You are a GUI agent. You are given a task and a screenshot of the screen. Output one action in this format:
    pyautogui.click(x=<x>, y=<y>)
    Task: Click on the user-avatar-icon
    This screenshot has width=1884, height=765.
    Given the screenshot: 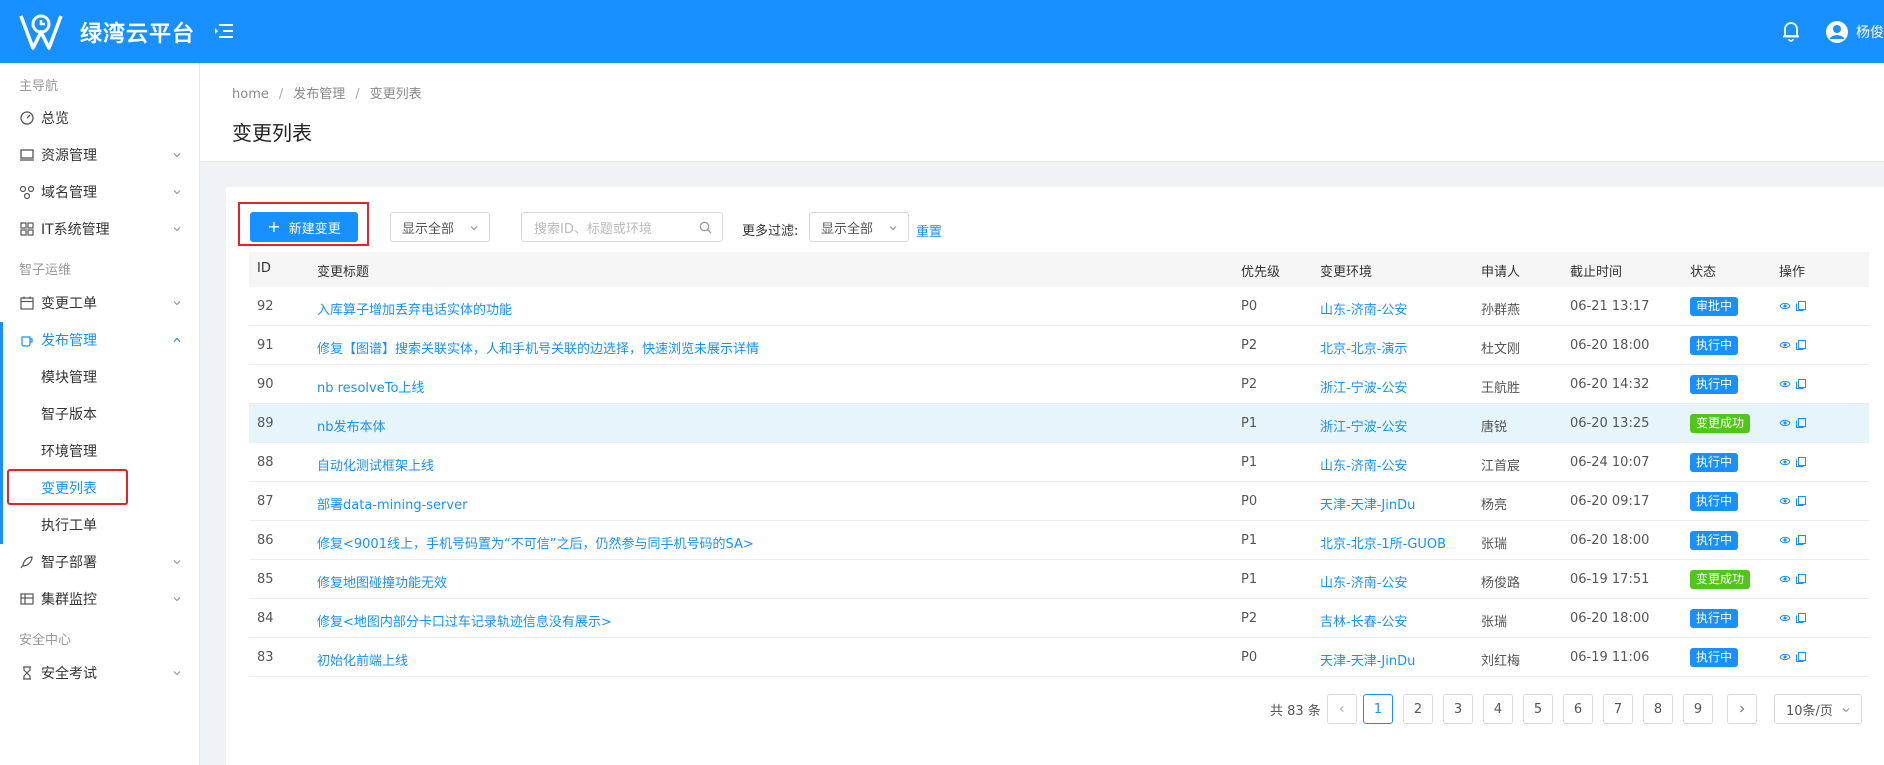 What is the action you would take?
    pyautogui.click(x=1837, y=32)
    